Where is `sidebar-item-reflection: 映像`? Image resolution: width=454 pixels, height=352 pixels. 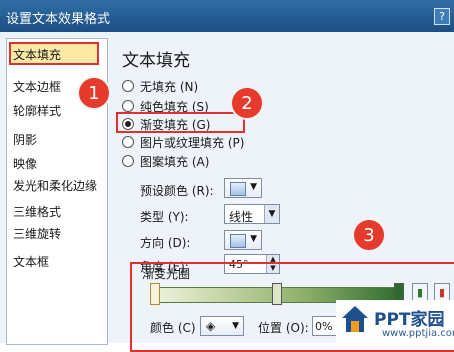 sidebar-item-reflection: 映像 is located at coordinates (25, 163).